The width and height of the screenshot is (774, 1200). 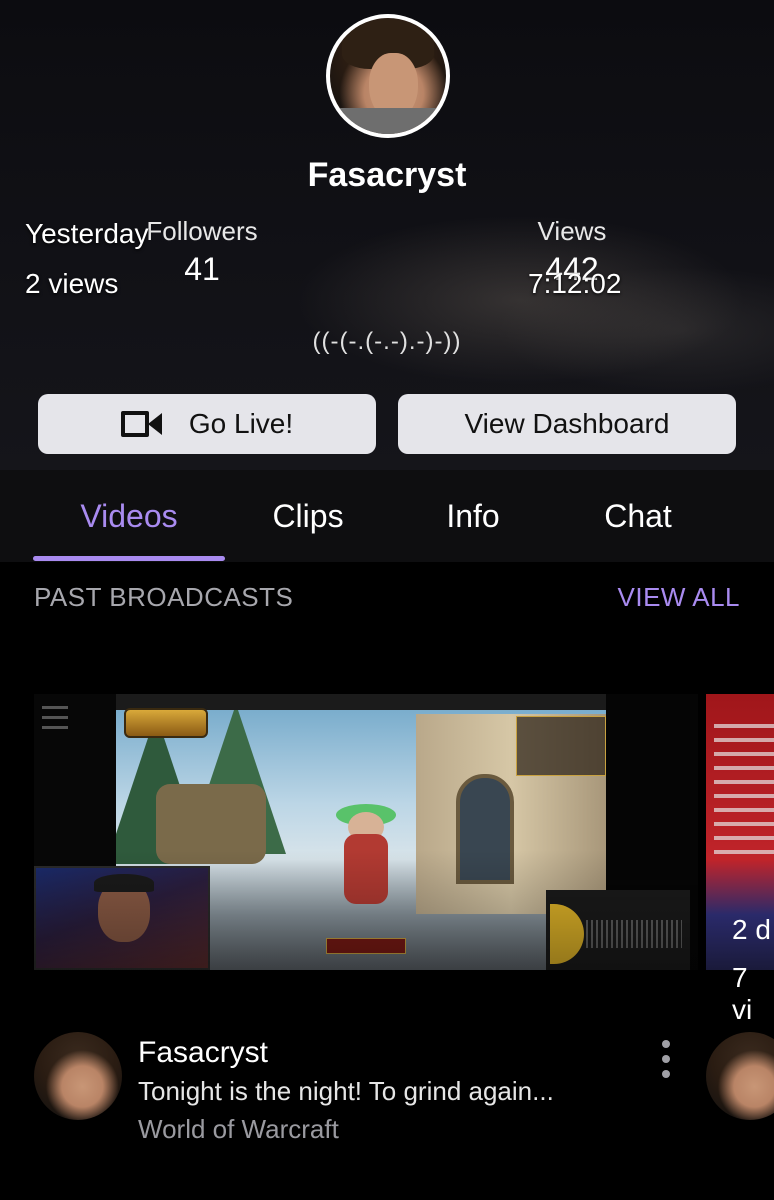 What do you see at coordinates (308, 516) in the screenshot?
I see `tab-clips: Clips` at bounding box center [308, 516].